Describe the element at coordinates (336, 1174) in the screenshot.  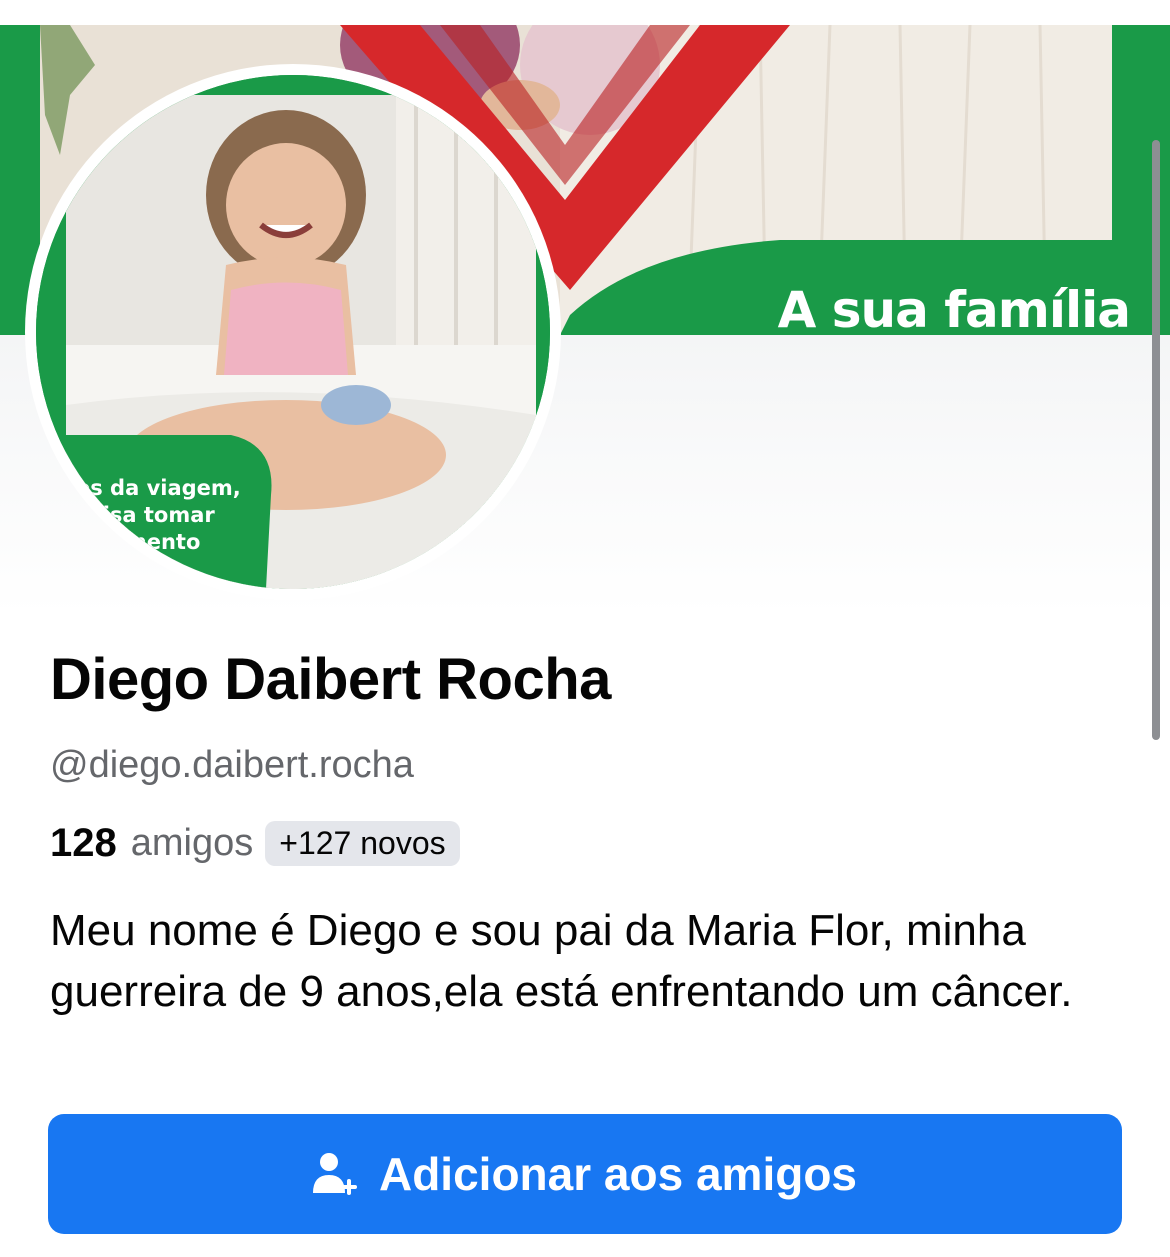
I see `add-person-icon` at that location.